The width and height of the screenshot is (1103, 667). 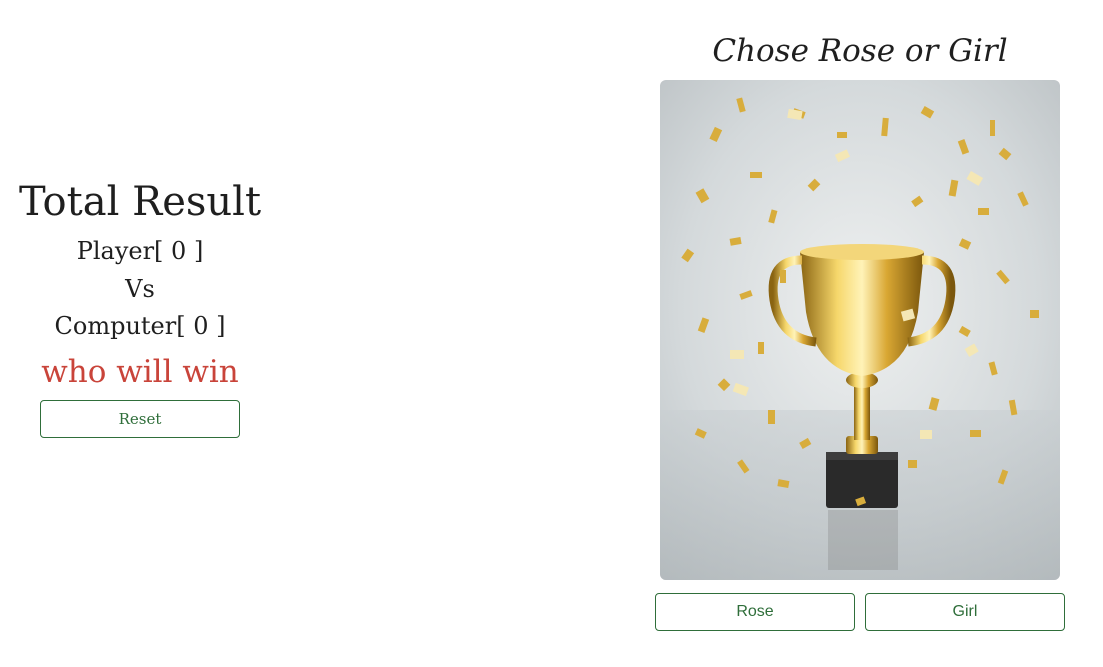 I want to click on girl-button: Girl, so click(x=965, y=612).